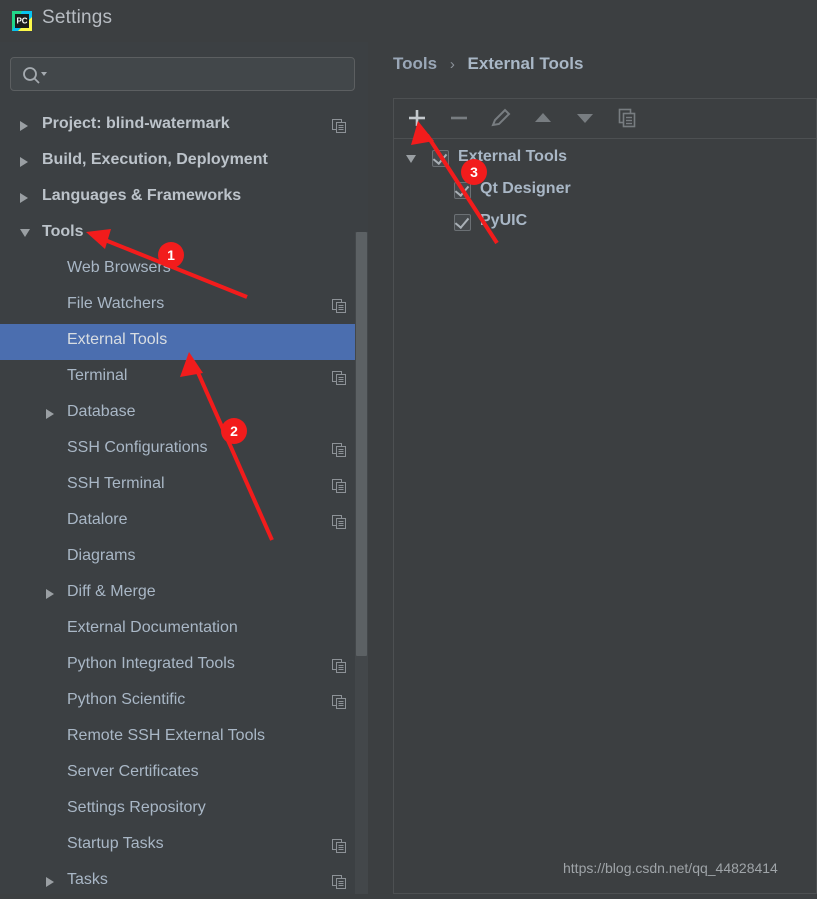 The width and height of the screenshot is (817, 899). Describe the element at coordinates (116, 303) in the screenshot. I see `sidebar-item-label: File Watchers` at that location.